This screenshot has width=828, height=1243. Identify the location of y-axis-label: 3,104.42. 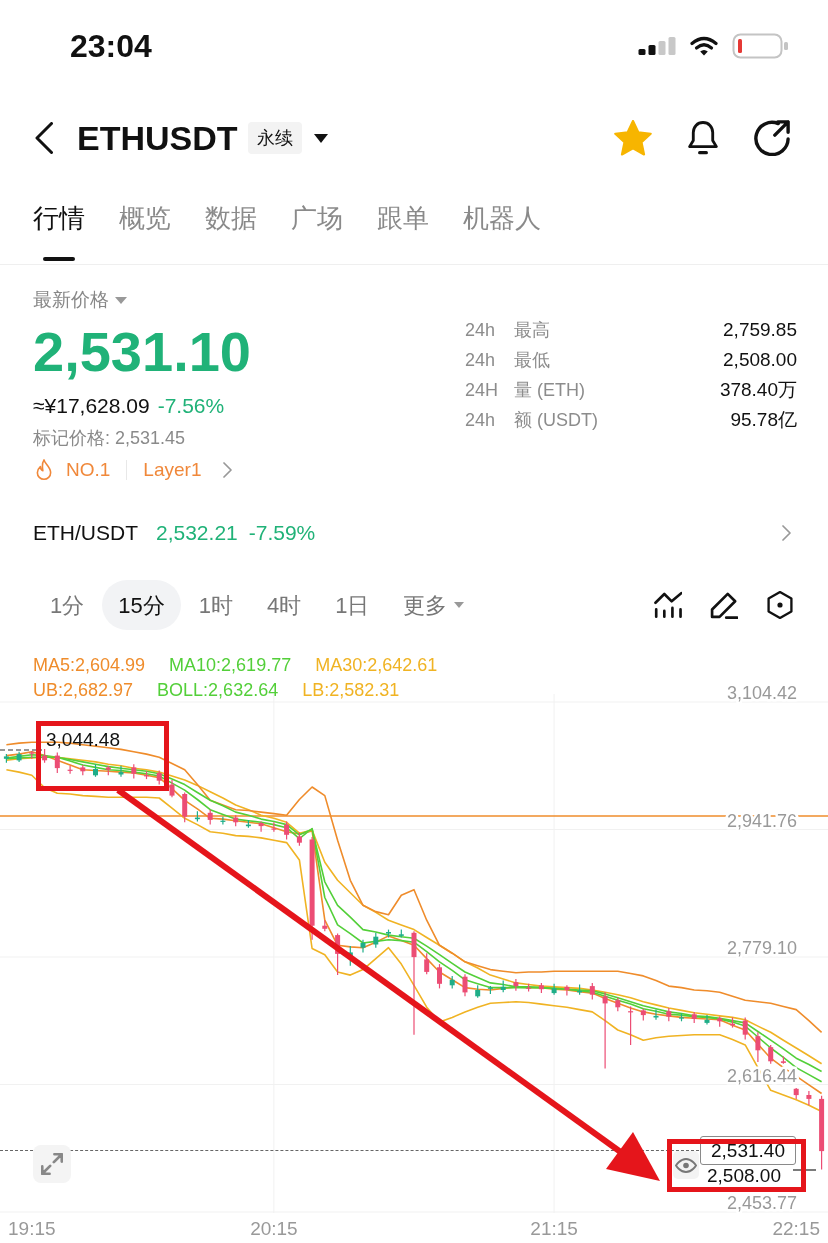
(761, 693).